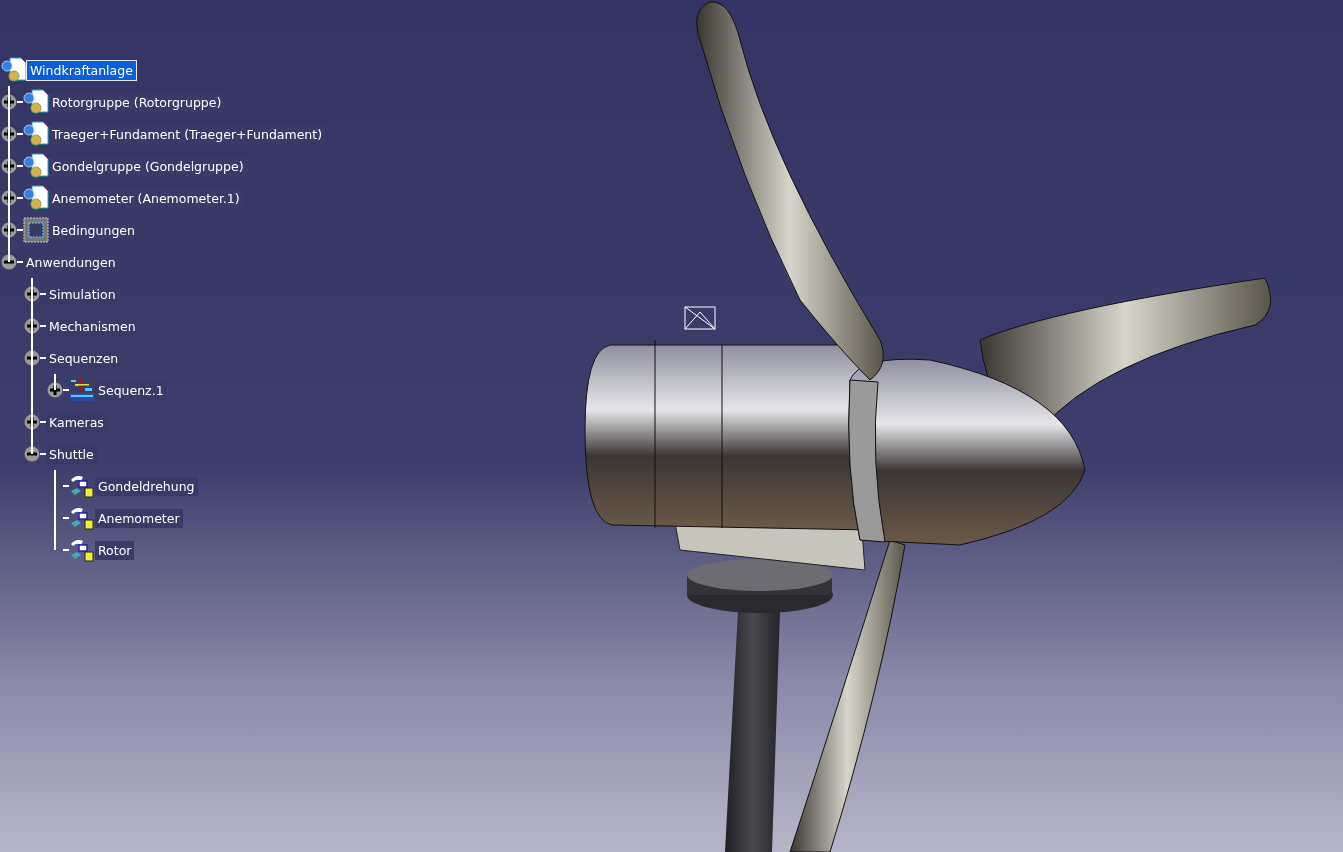 The width and height of the screenshot is (1343, 852). Describe the element at coordinates (139, 518) in the screenshot. I see `tree-item: Anemometer` at that location.